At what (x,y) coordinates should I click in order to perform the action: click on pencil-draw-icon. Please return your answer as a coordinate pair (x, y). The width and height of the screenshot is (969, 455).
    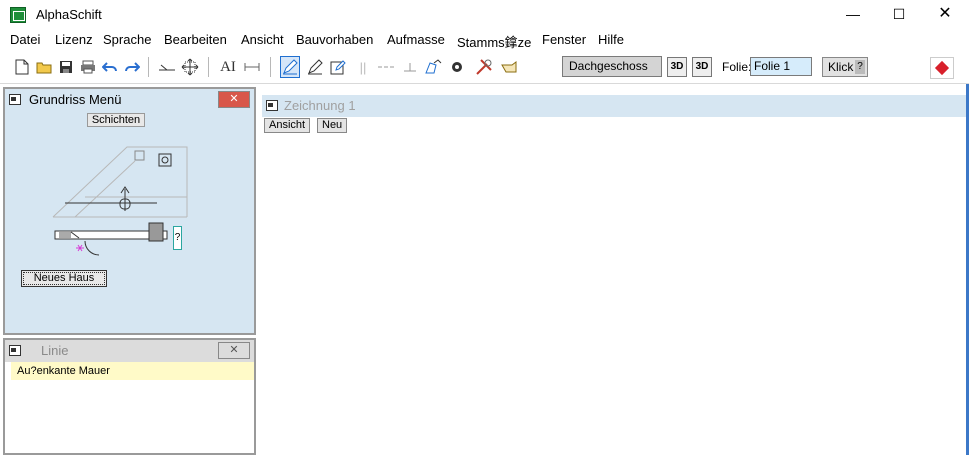
    Looking at the image, I should click on (290, 67).